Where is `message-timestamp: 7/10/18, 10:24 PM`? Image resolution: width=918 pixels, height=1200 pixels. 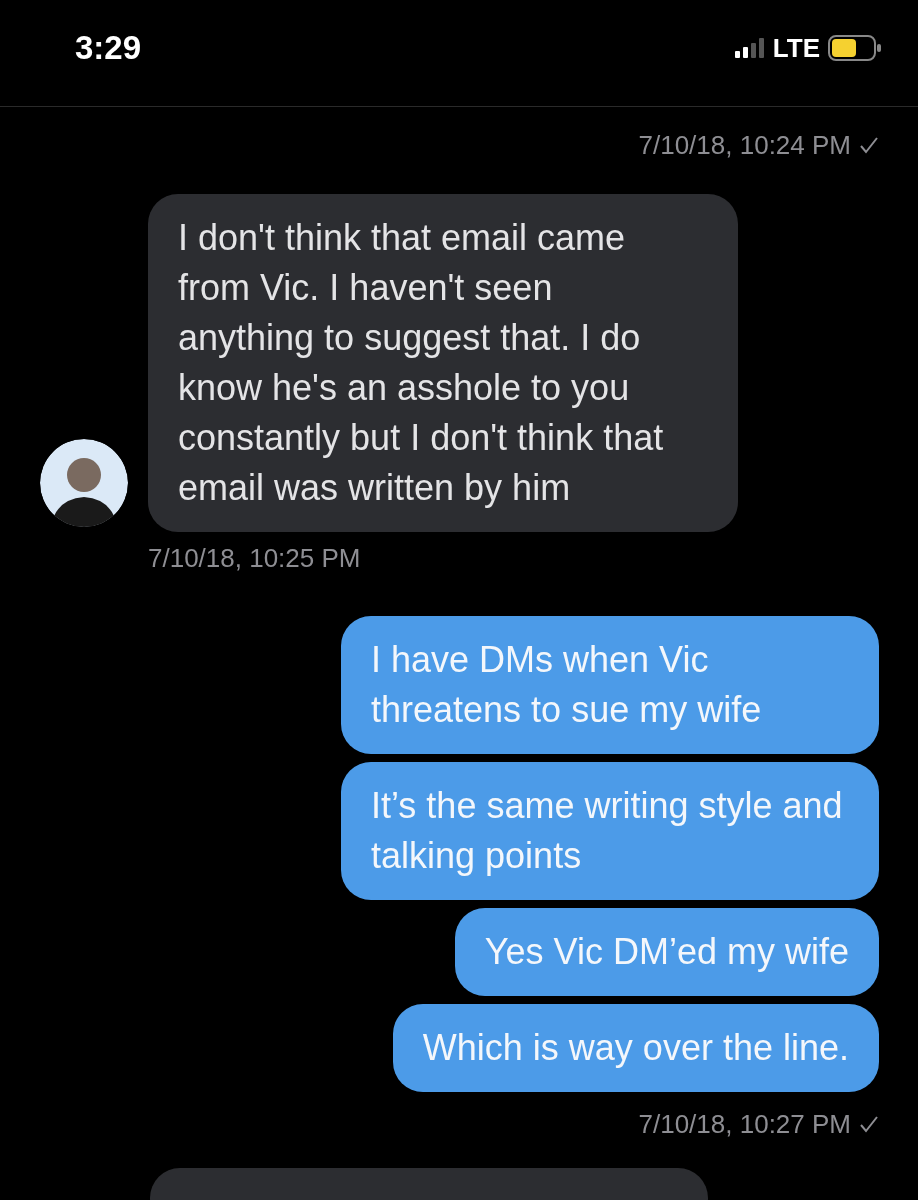 message-timestamp: 7/10/18, 10:24 PM is located at coordinates (744, 145).